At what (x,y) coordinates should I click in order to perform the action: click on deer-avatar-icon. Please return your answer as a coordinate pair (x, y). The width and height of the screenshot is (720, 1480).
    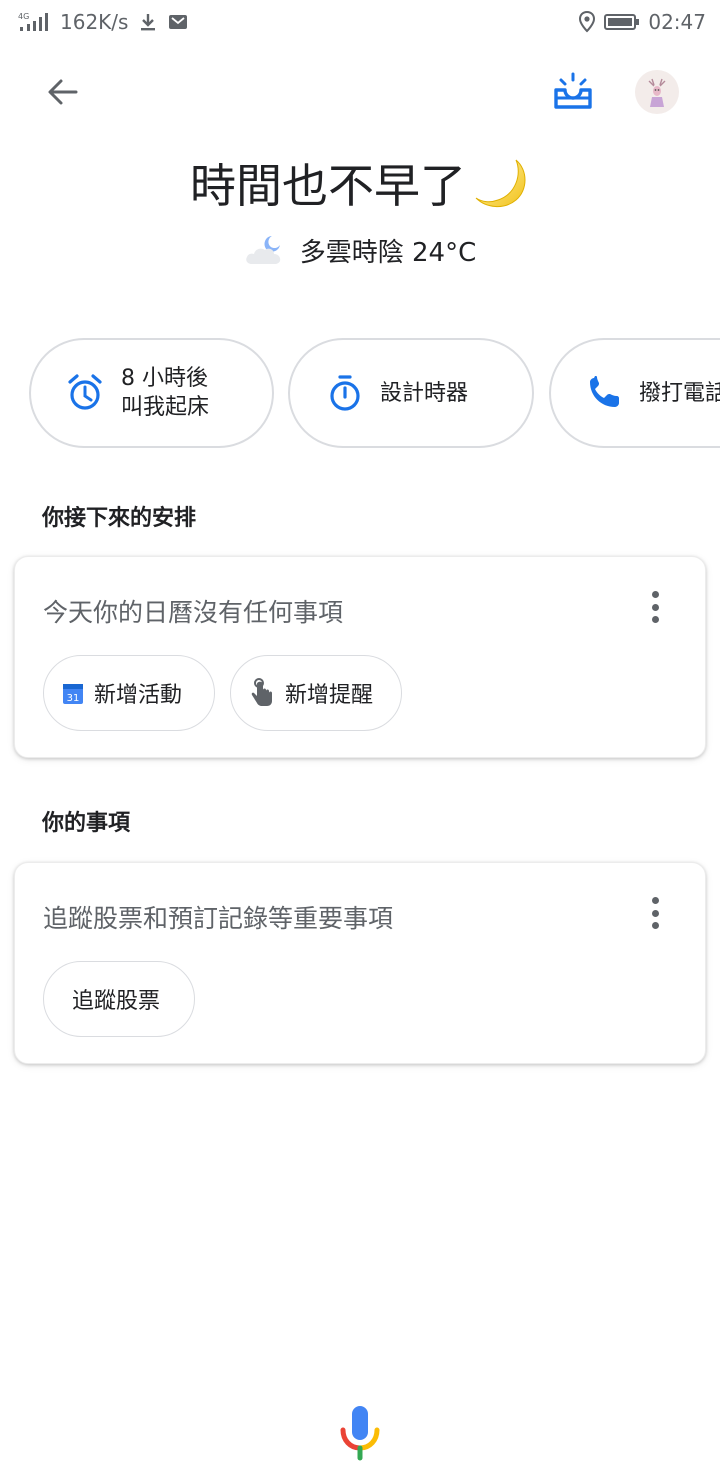
    Looking at the image, I should click on (657, 92).